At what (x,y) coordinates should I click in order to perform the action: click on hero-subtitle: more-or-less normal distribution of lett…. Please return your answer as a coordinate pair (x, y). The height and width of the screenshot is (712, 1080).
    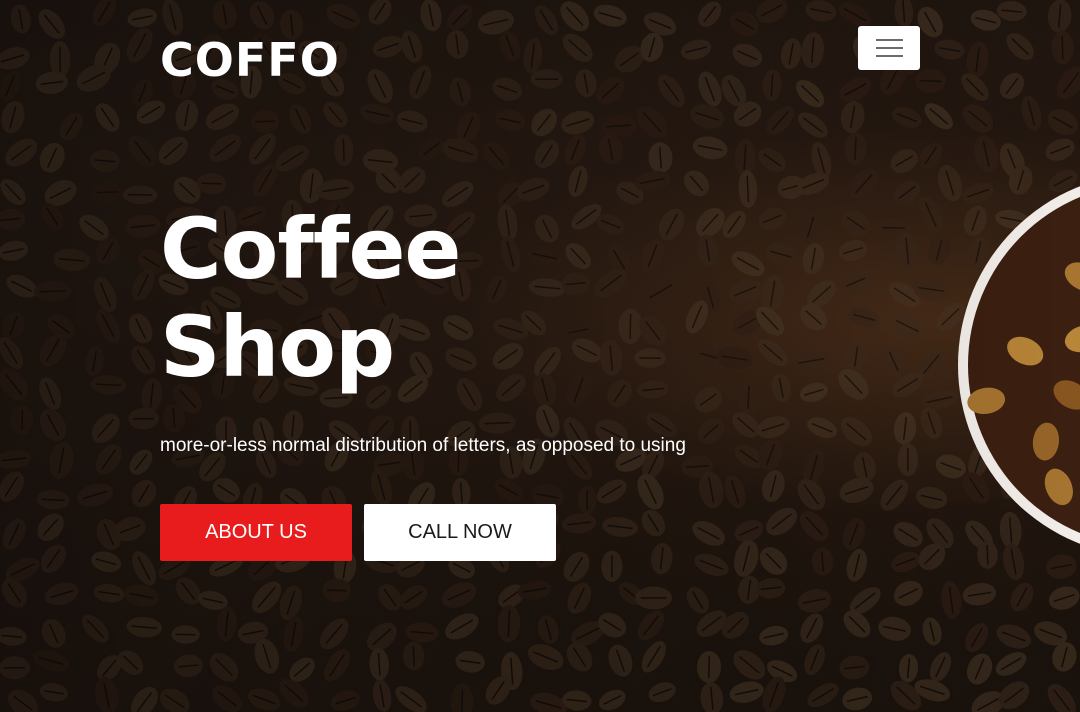
    Looking at the image, I should click on (423, 445).